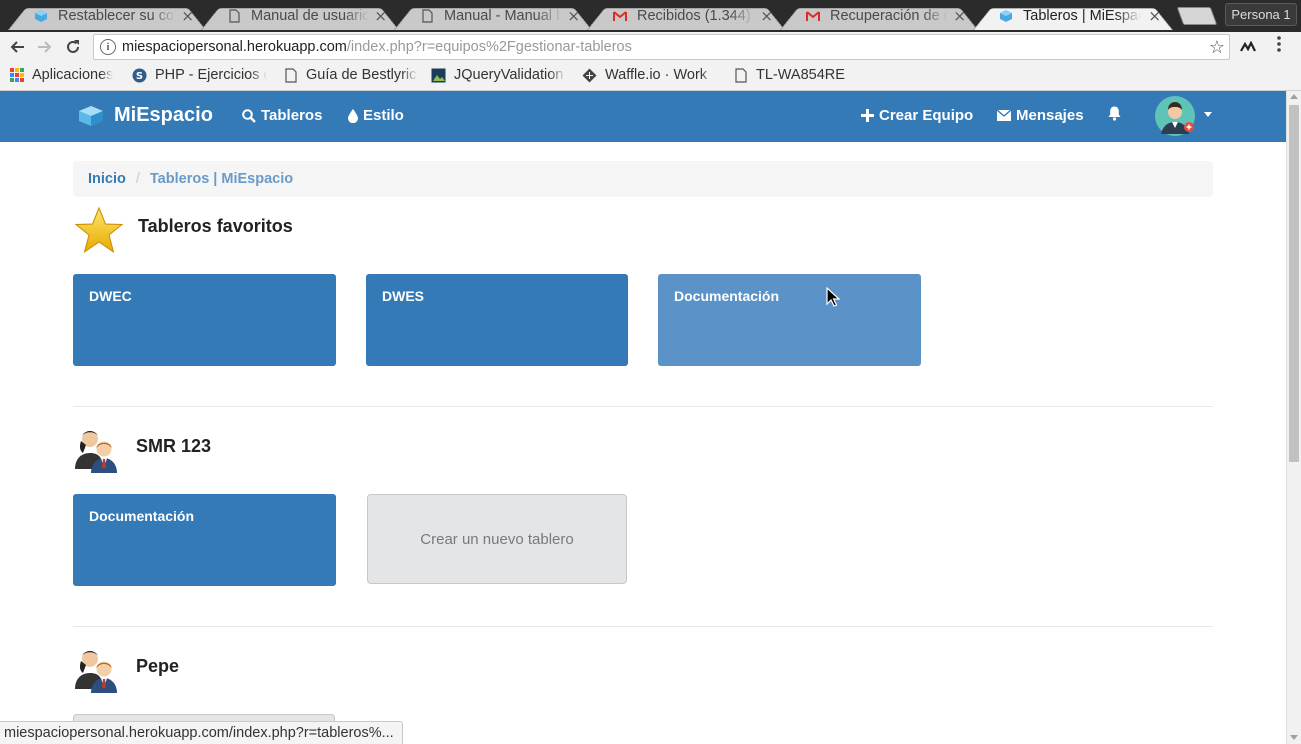 This screenshot has width=1301, height=744. I want to click on breadcrumb-current: Tableros | MiEspacio, so click(221, 179).